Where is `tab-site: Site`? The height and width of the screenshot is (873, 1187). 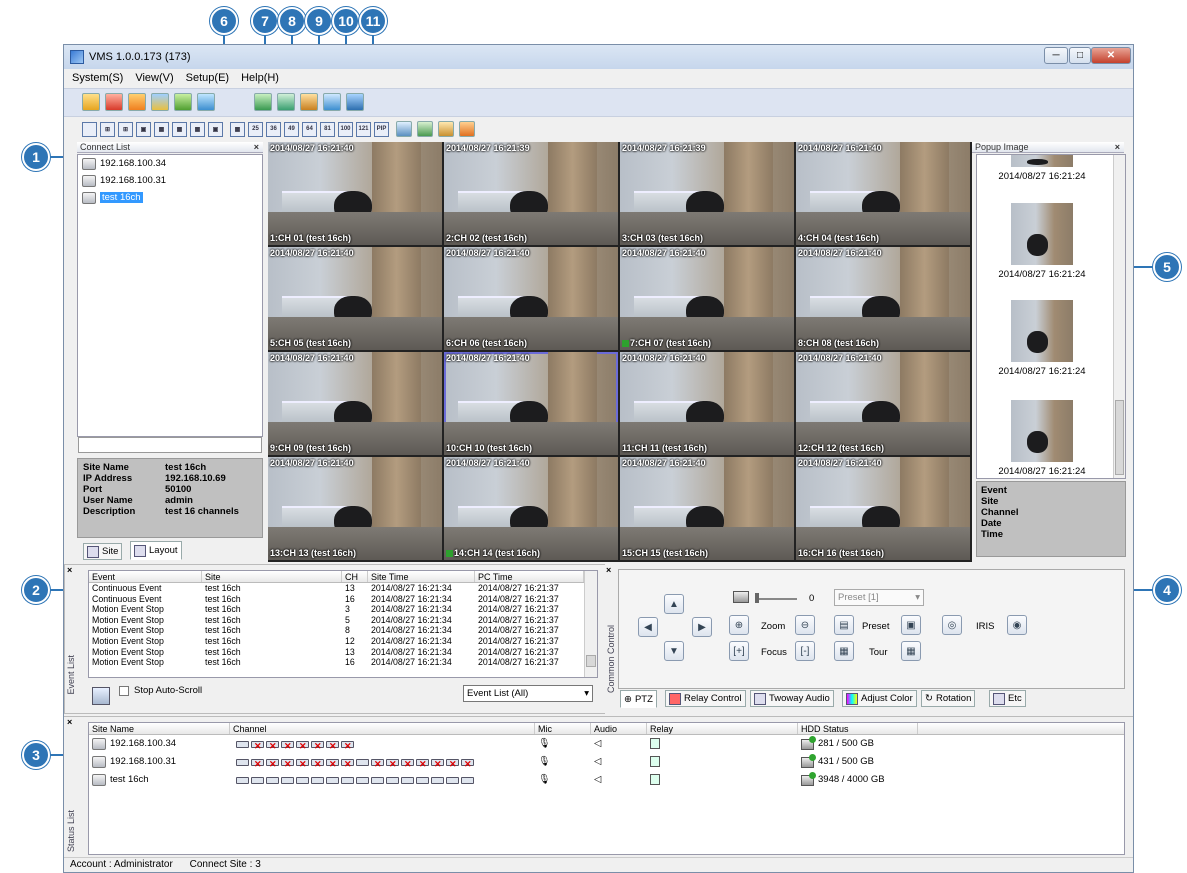 tab-site: Site is located at coordinates (103, 551).